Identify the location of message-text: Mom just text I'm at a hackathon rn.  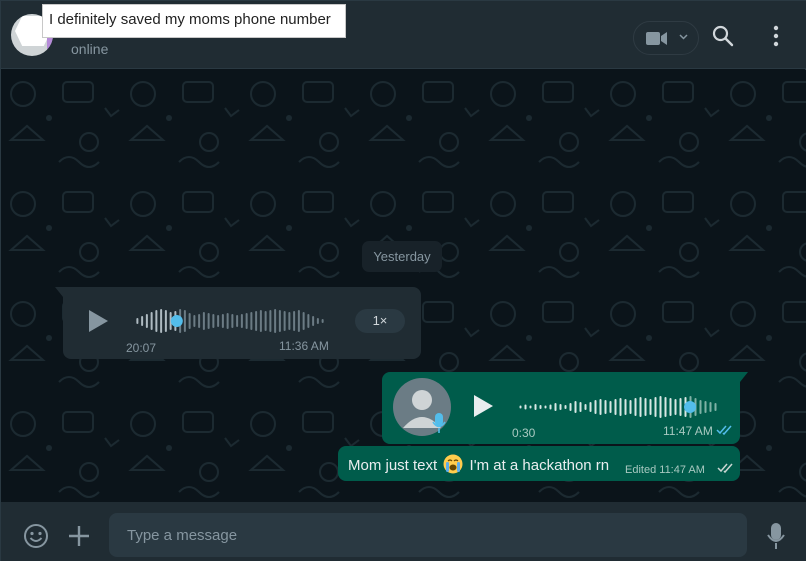
(478, 464).